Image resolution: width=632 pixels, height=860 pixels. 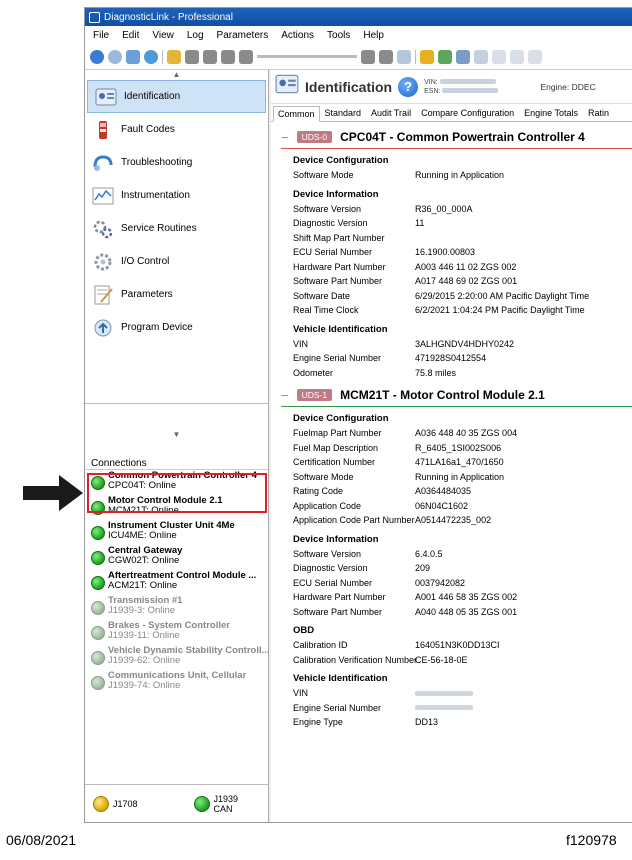 What do you see at coordinates (115, 56) in the screenshot?
I see `forward-icon` at bounding box center [115, 56].